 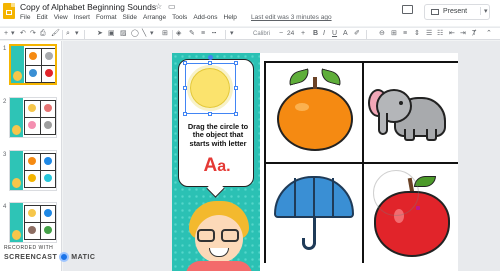 What do you see at coordinates (435, 12) in the screenshot?
I see `present-icon` at bounding box center [435, 12].